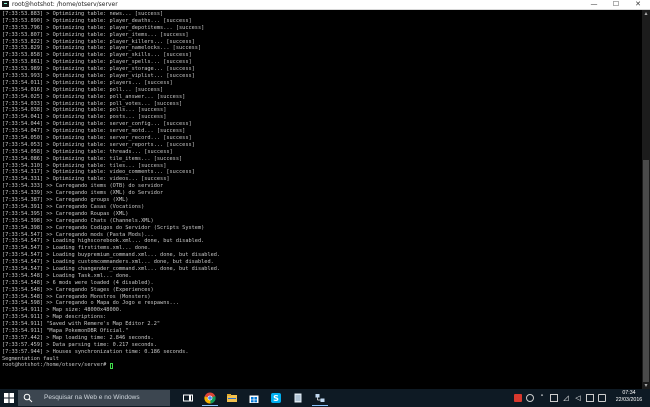  I want to click on chevron-up-icon: ˄, so click(542, 398).